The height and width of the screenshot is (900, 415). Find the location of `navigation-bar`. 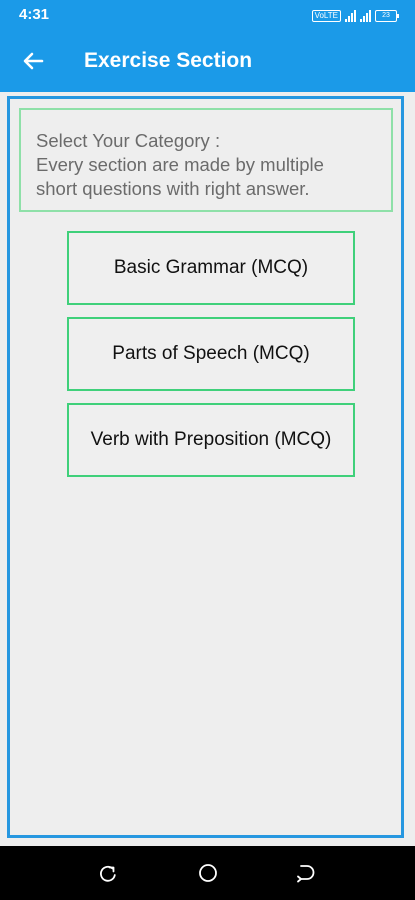

navigation-bar is located at coordinates (207, 873).